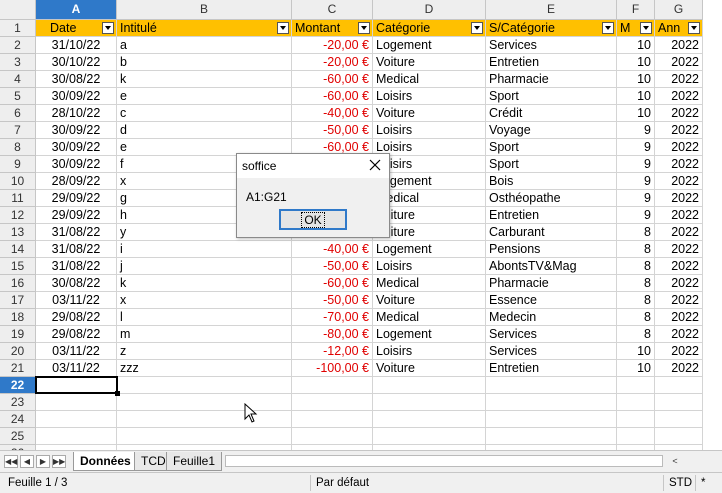  Describe the element at coordinates (204, 130) in the screenshot. I see `table-cell: d` at that location.